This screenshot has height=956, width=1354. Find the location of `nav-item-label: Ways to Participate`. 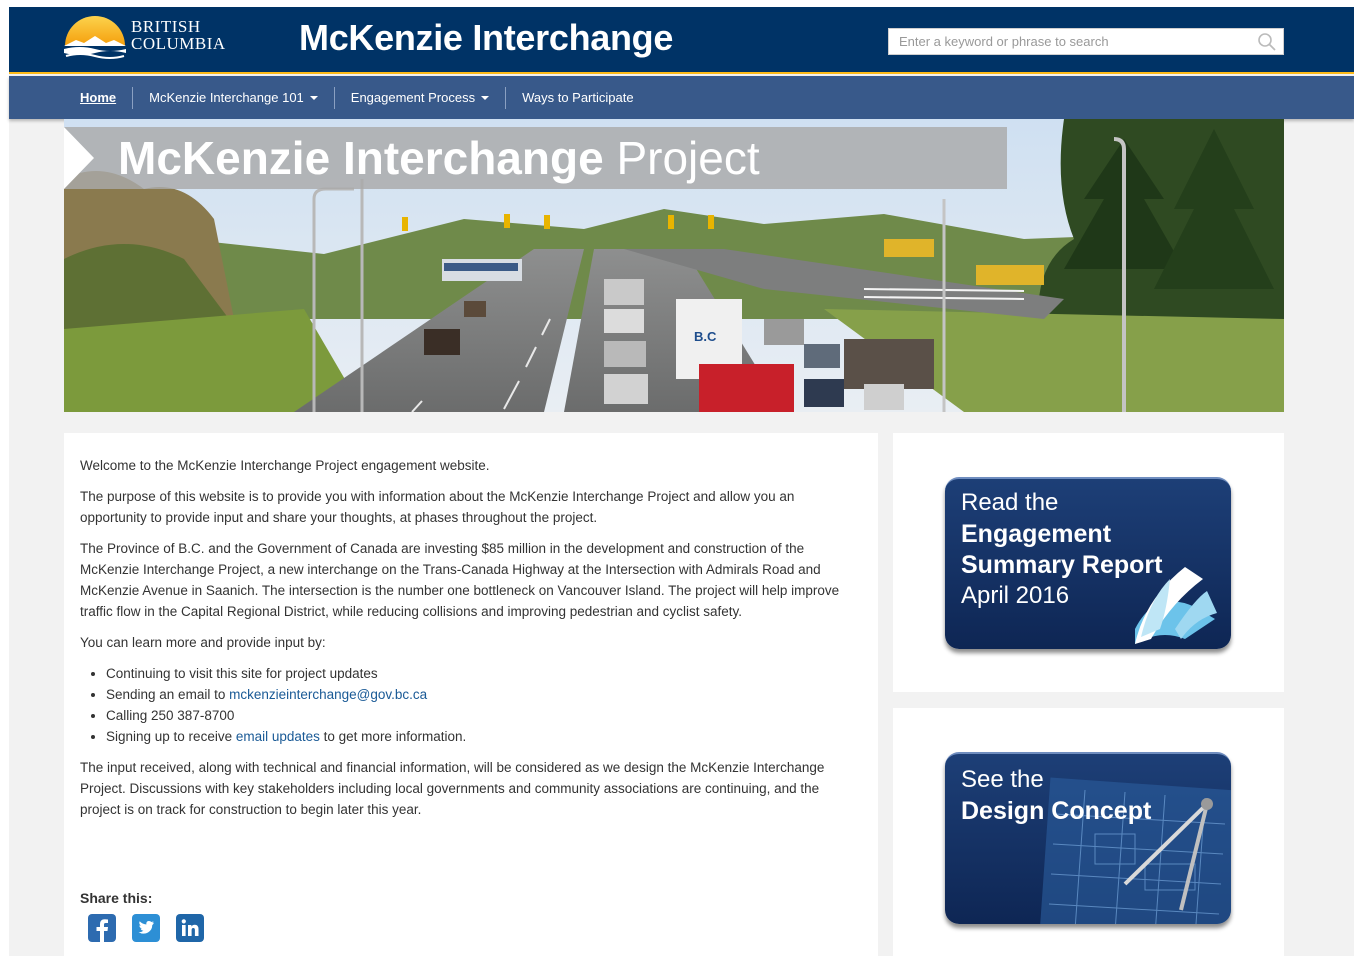

nav-item-label: Ways to Participate is located at coordinates (578, 97).